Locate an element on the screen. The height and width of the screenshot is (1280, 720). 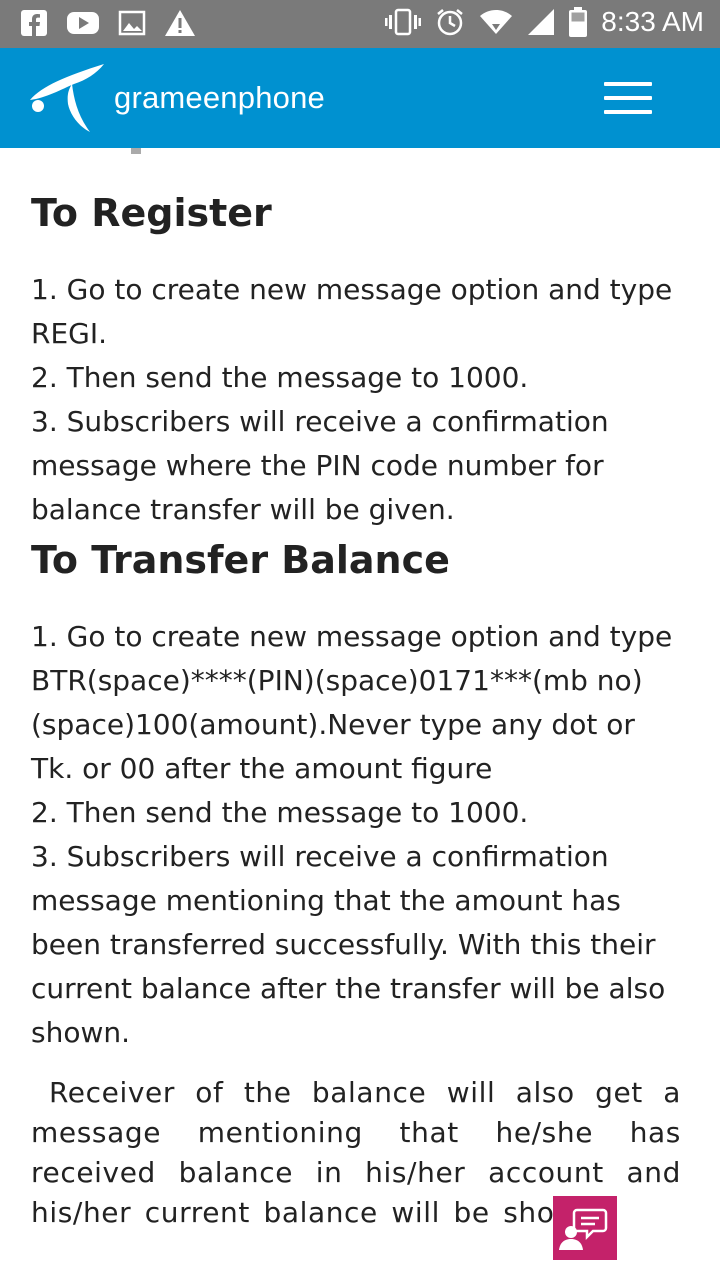
wifi-icon is located at coordinates (496, 22).